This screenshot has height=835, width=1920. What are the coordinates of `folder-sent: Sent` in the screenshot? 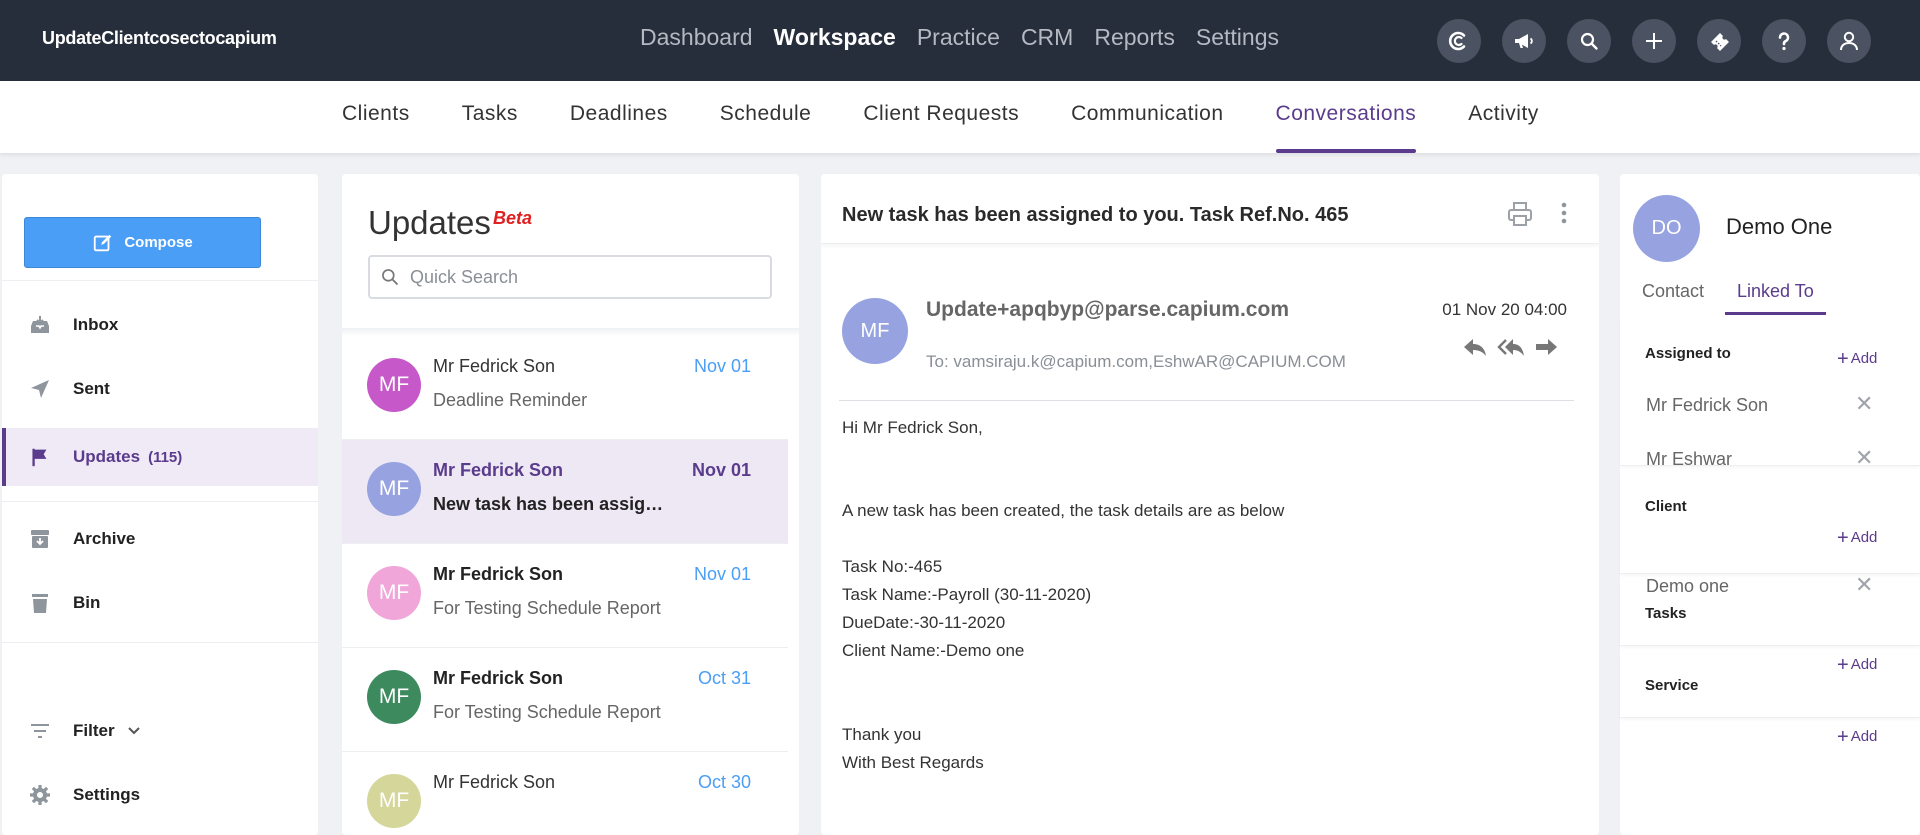 It's located at (160, 389).